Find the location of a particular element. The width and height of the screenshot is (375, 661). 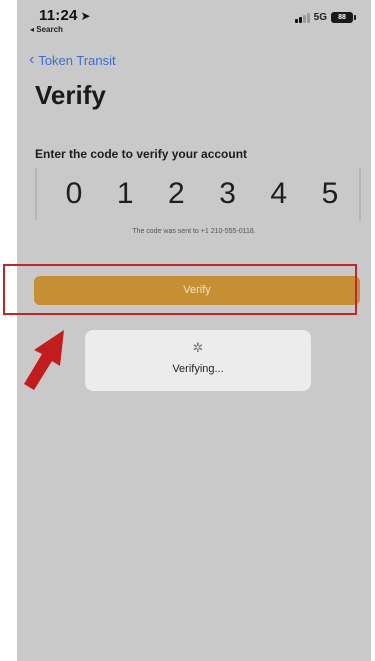

code-digit: 1 is located at coordinates (125, 193).